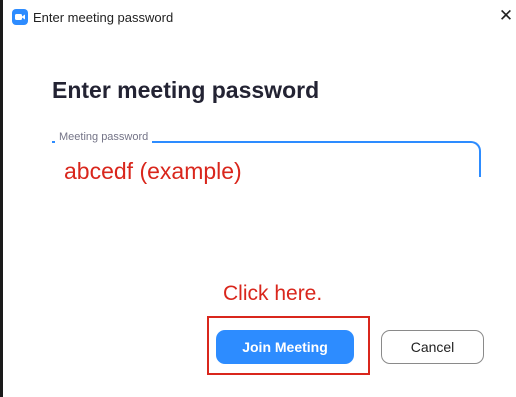 This screenshot has width=516, height=397. I want to click on password-field-value: abcedf (example), so click(153, 171).